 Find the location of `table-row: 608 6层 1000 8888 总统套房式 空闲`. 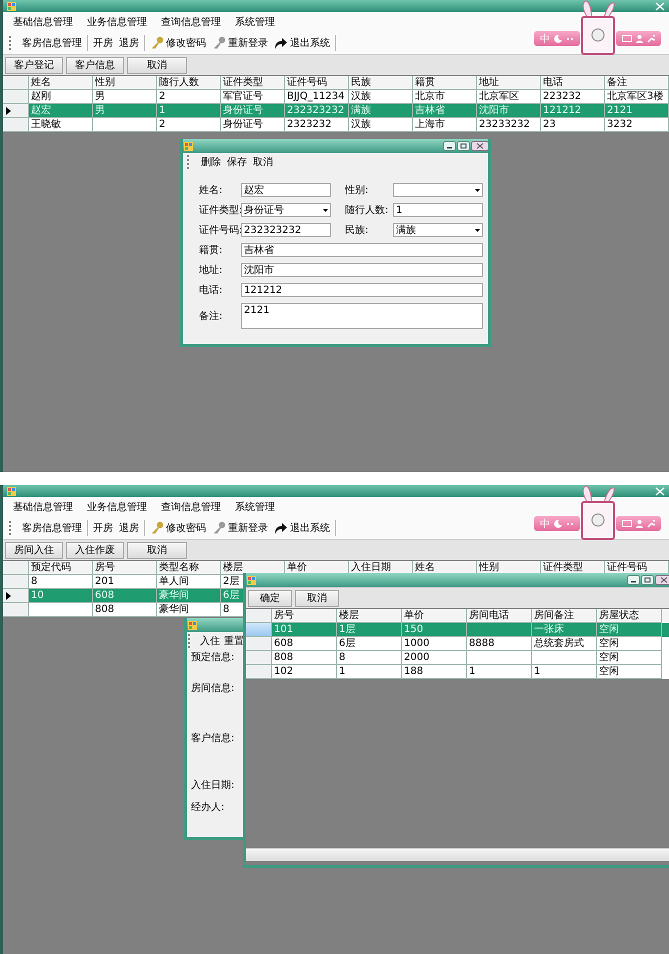

table-row: 608 6层 1000 8888 总统套房式 空闲 is located at coordinates (457, 644).